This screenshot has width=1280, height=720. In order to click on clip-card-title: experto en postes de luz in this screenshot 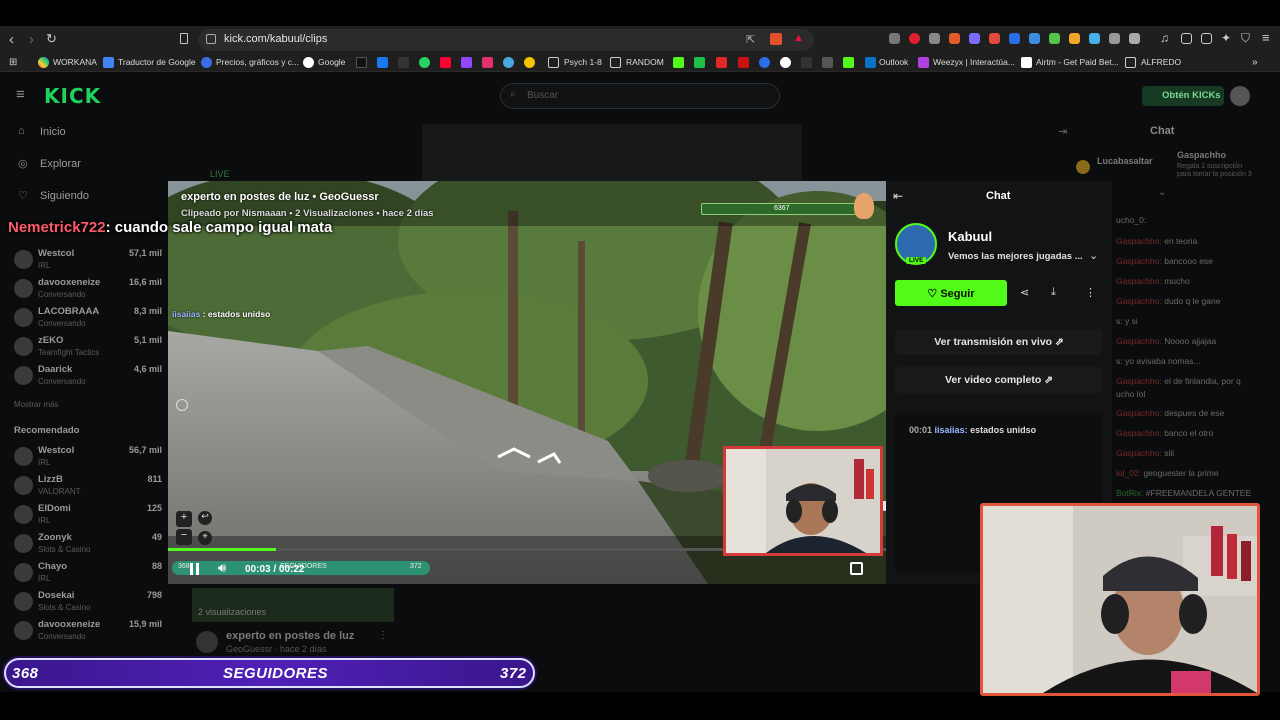, I will do `click(290, 636)`.